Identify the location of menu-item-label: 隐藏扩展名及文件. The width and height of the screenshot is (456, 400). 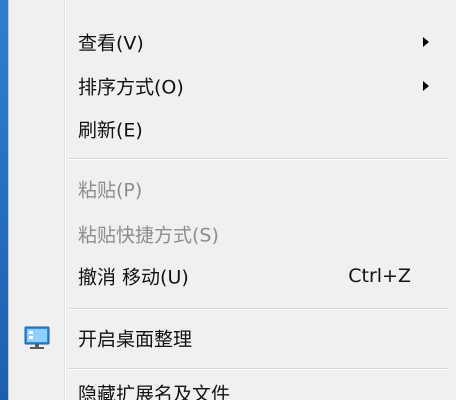
(154, 391).